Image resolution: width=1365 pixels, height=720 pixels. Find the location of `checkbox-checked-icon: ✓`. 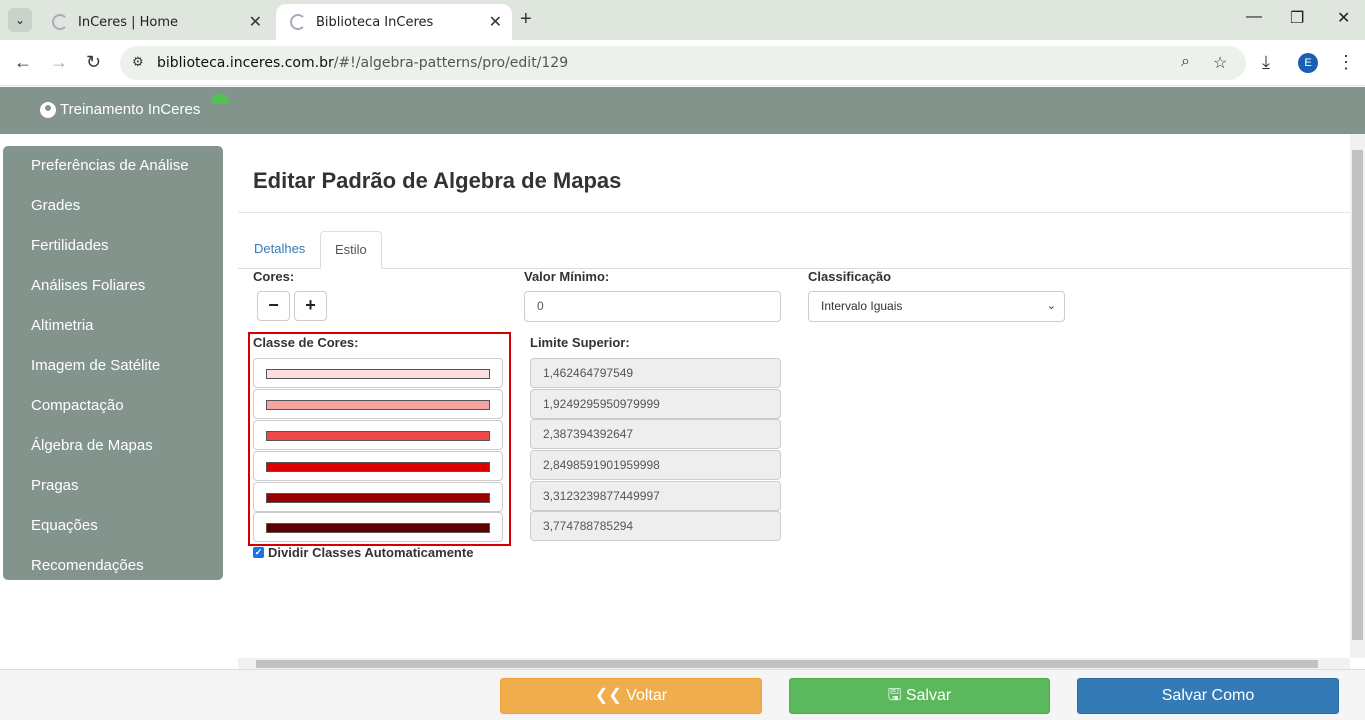

checkbox-checked-icon: ✓ is located at coordinates (258, 552).